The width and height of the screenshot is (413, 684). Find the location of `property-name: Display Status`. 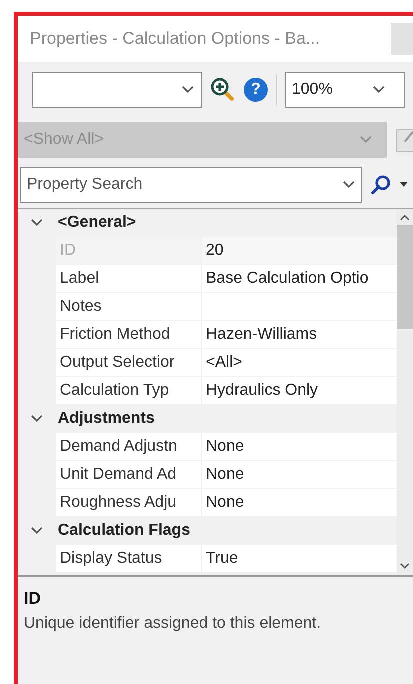

property-name: Display Status is located at coordinates (129, 558).